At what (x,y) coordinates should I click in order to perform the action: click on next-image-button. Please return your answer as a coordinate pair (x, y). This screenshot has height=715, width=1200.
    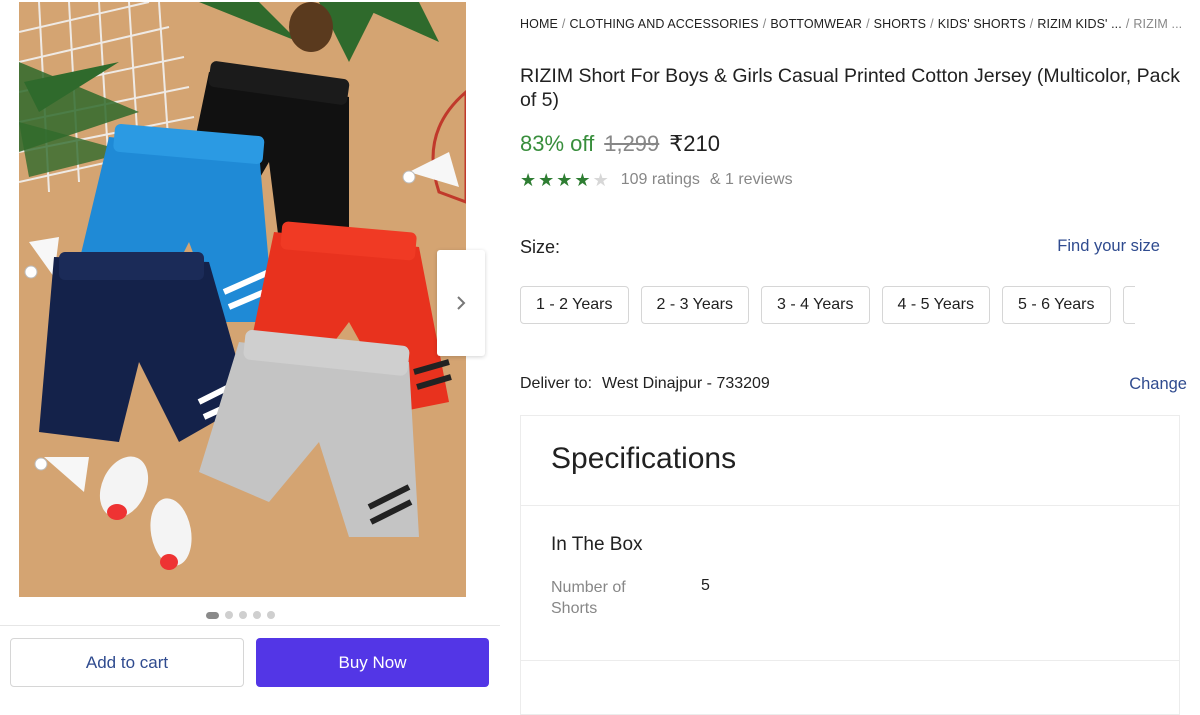
    Looking at the image, I should click on (461, 303).